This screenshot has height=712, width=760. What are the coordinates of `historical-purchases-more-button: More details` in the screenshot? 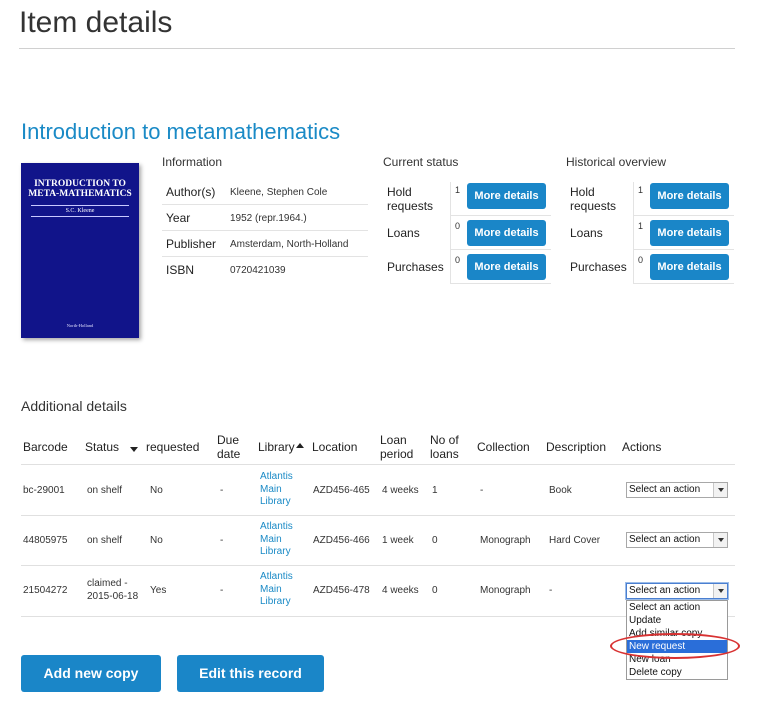 It's located at (689, 267).